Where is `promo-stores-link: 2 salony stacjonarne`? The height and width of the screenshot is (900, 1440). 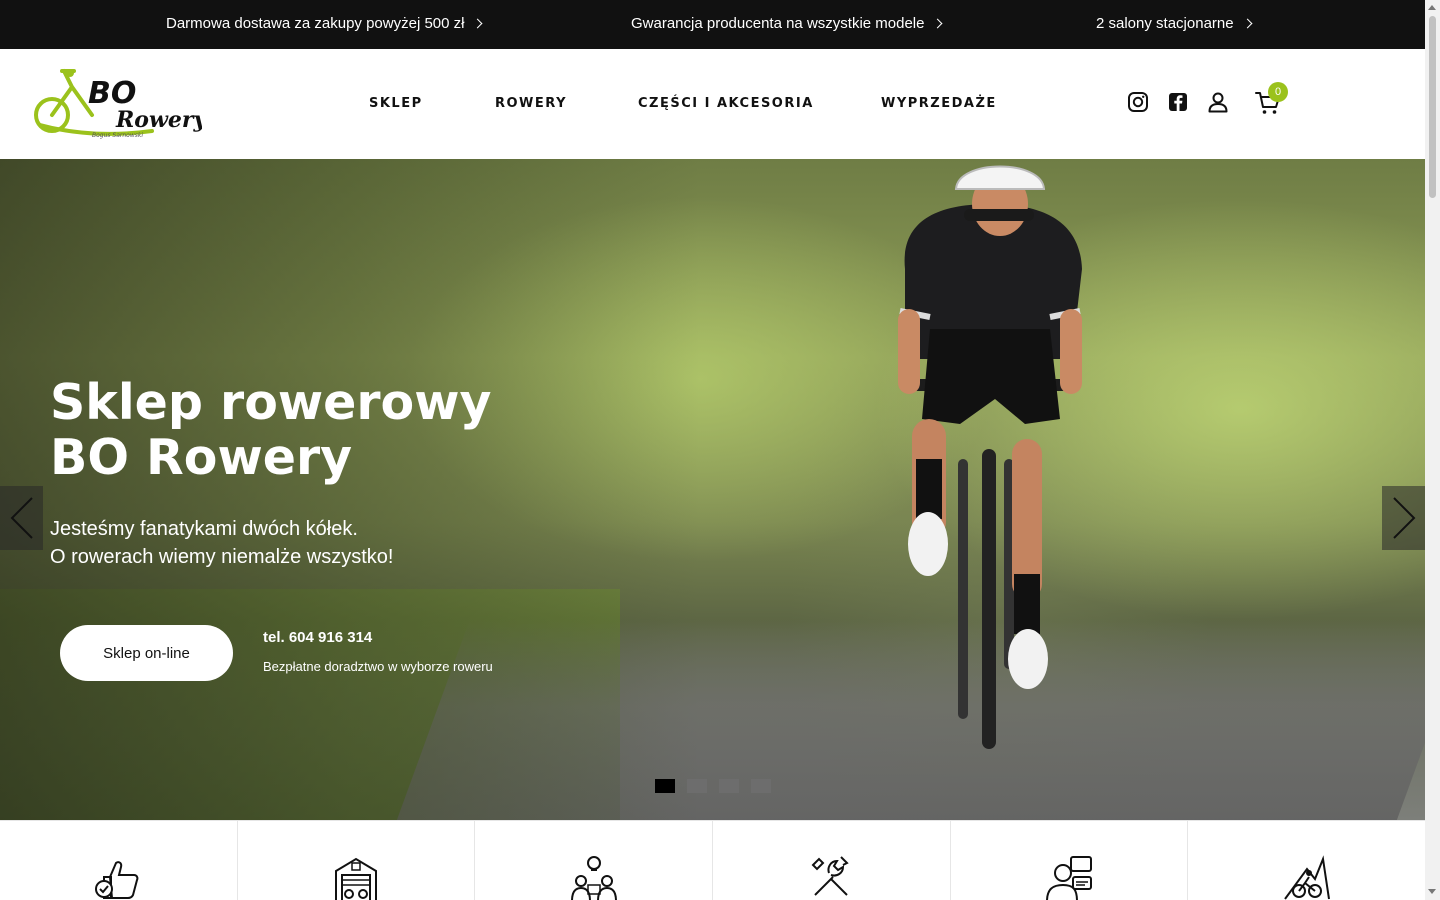
promo-stores-link: 2 salony stacjonarne is located at coordinates (1174, 23).